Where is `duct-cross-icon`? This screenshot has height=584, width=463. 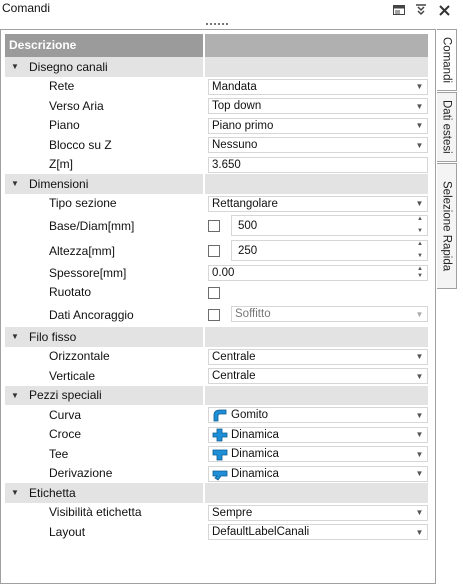 duct-cross-icon is located at coordinates (220, 434).